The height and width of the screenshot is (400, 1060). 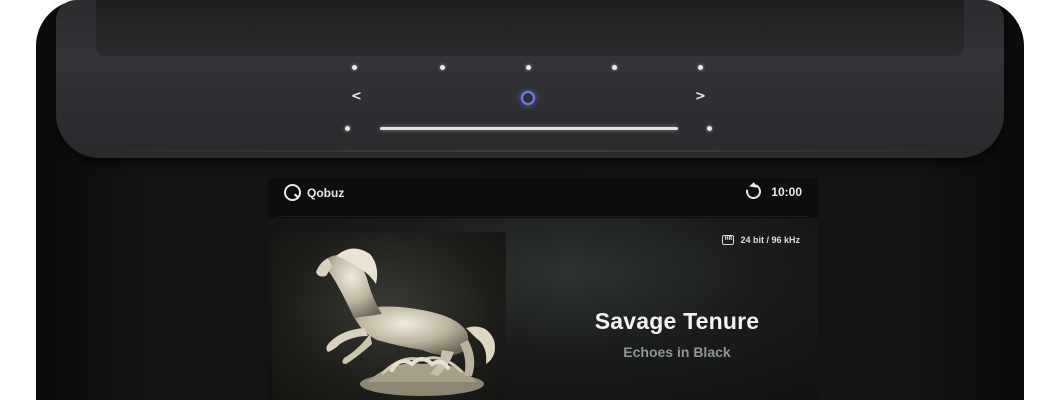 What do you see at coordinates (770, 240) in the screenshot?
I see `audio-format-label: 24 bit / 96 kHz` at bounding box center [770, 240].